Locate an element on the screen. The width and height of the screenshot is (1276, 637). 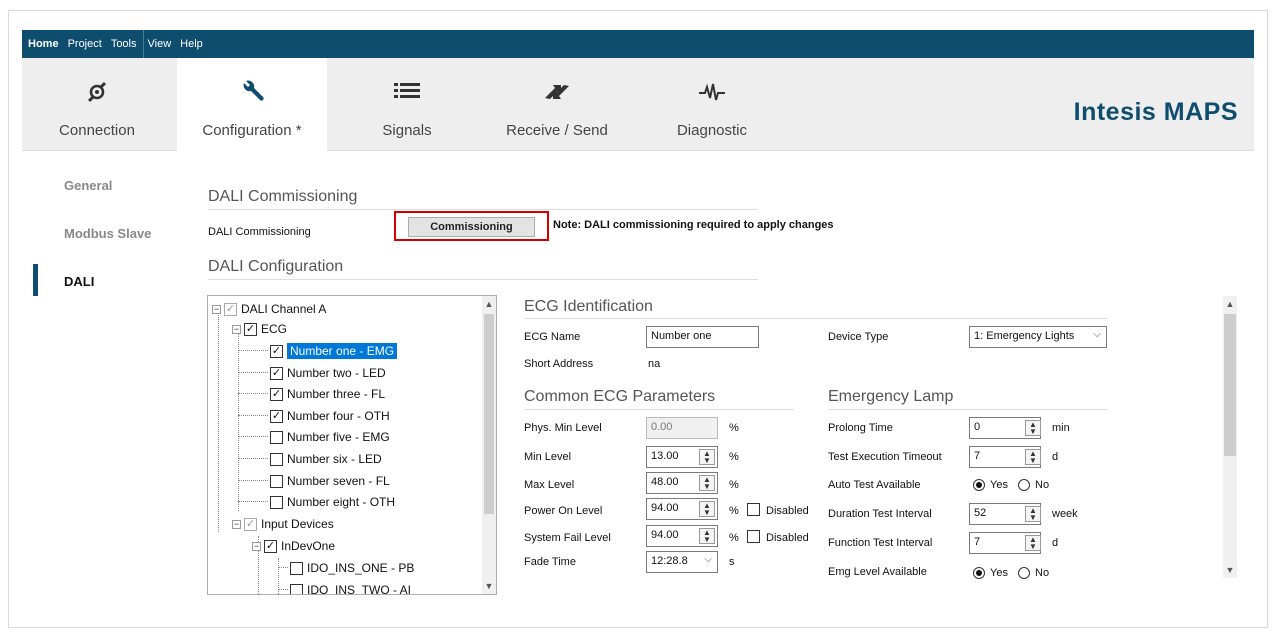
tree-label: Number six - LED is located at coordinates (334, 459).